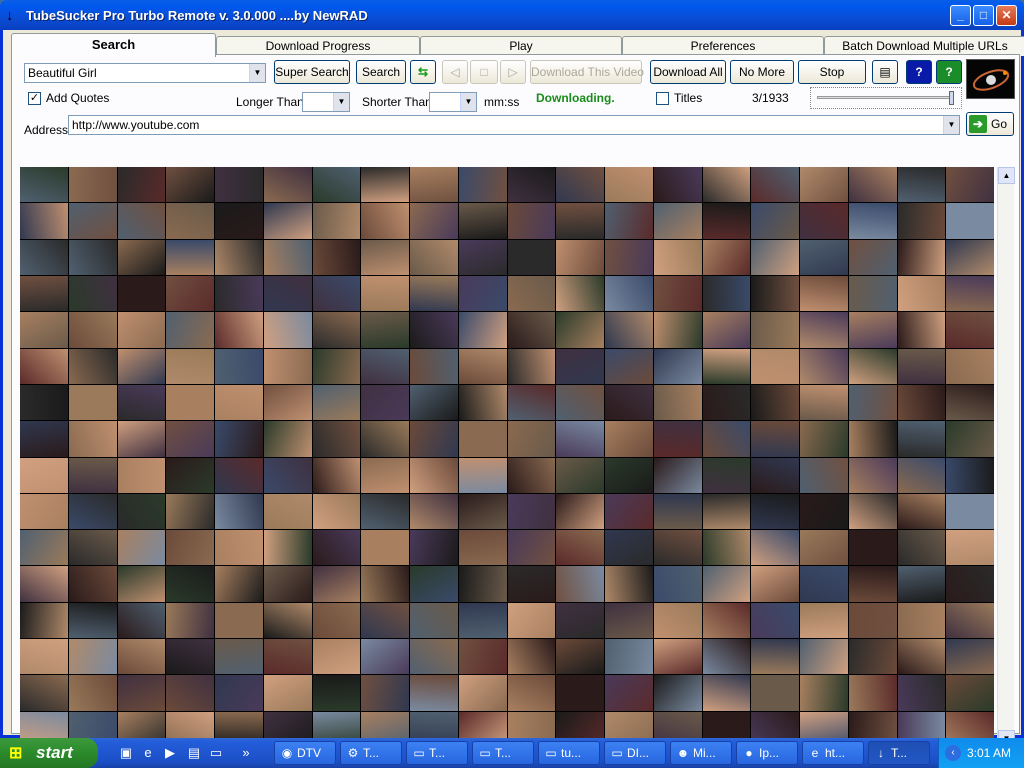 Image resolution: width=1024 pixels, height=768 pixels. I want to click on task-dtv: ◉ DTV, so click(305, 753).